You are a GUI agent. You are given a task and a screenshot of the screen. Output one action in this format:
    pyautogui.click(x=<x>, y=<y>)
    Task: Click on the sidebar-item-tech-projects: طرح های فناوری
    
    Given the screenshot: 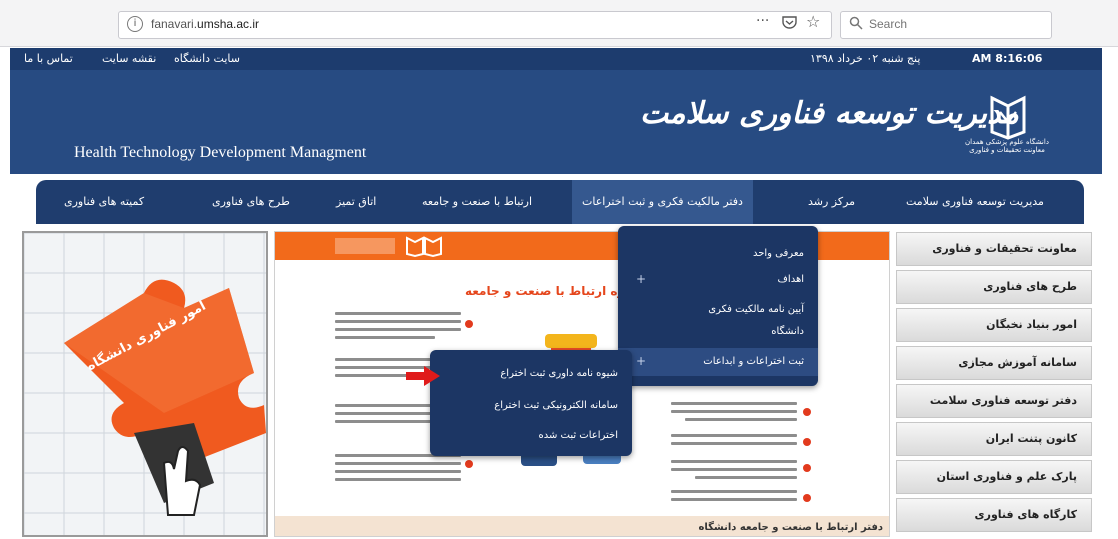 What is the action you would take?
    pyautogui.click(x=994, y=287)
    